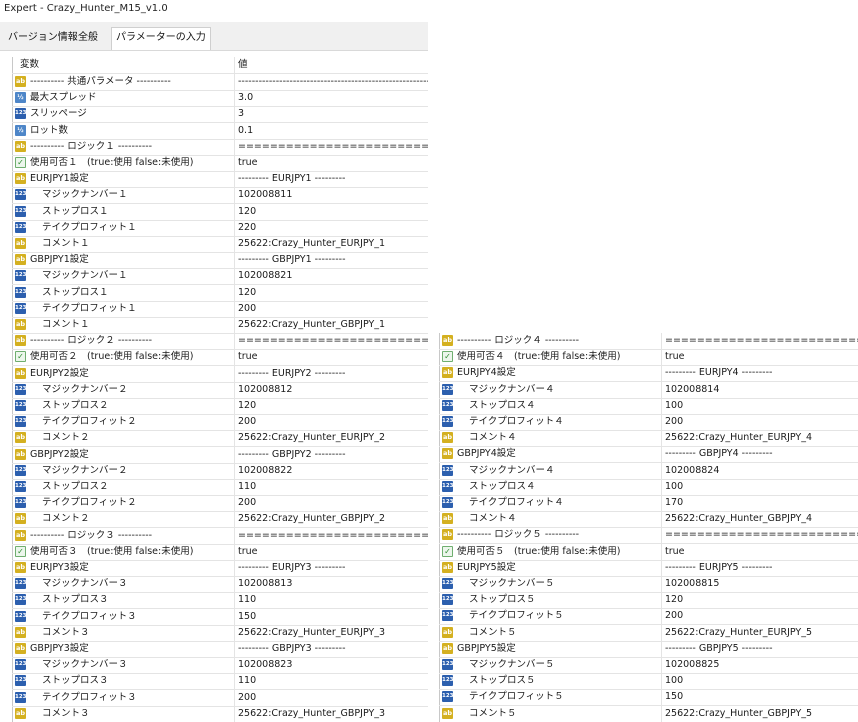 The image size is (858, 722). I want to click on parameter-row: ab EURJPY5設定 --------- EURJPY5 ---------, so click(648, 568).